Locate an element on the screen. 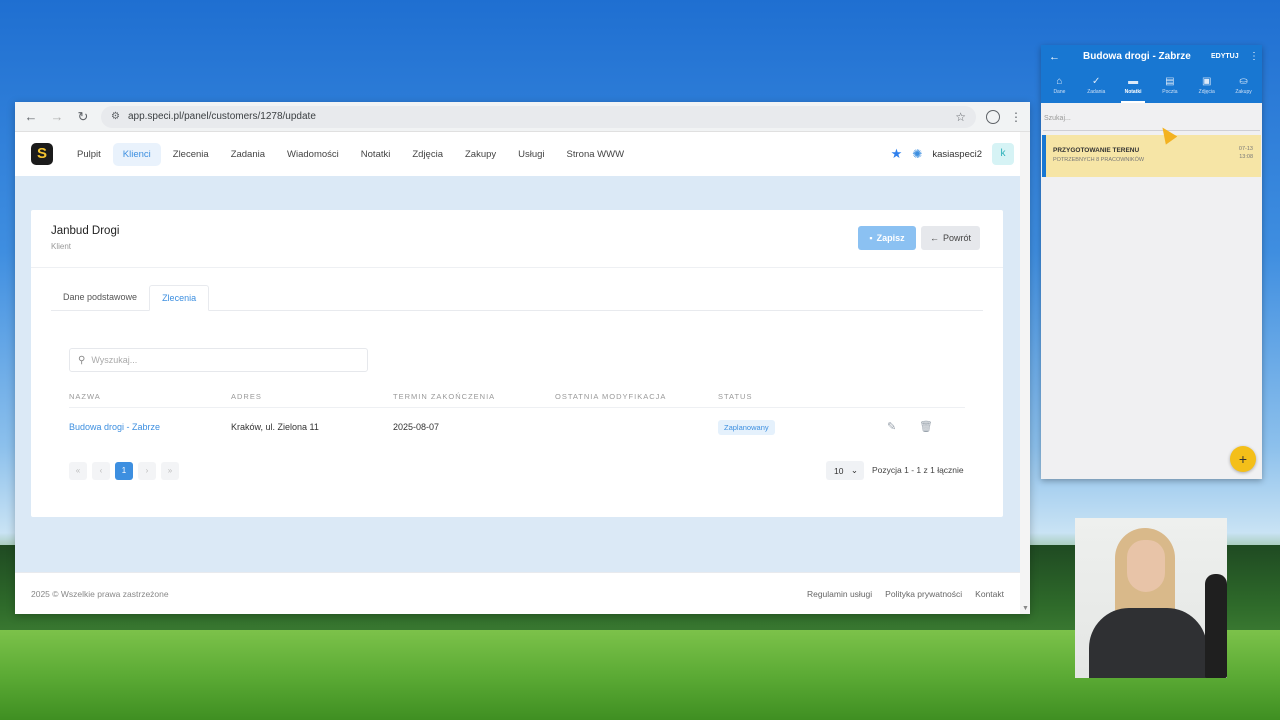 The height and width of the screenshot is (720, 1280). nav-item-notatki: Notatki is located at coordinates (376, 154).